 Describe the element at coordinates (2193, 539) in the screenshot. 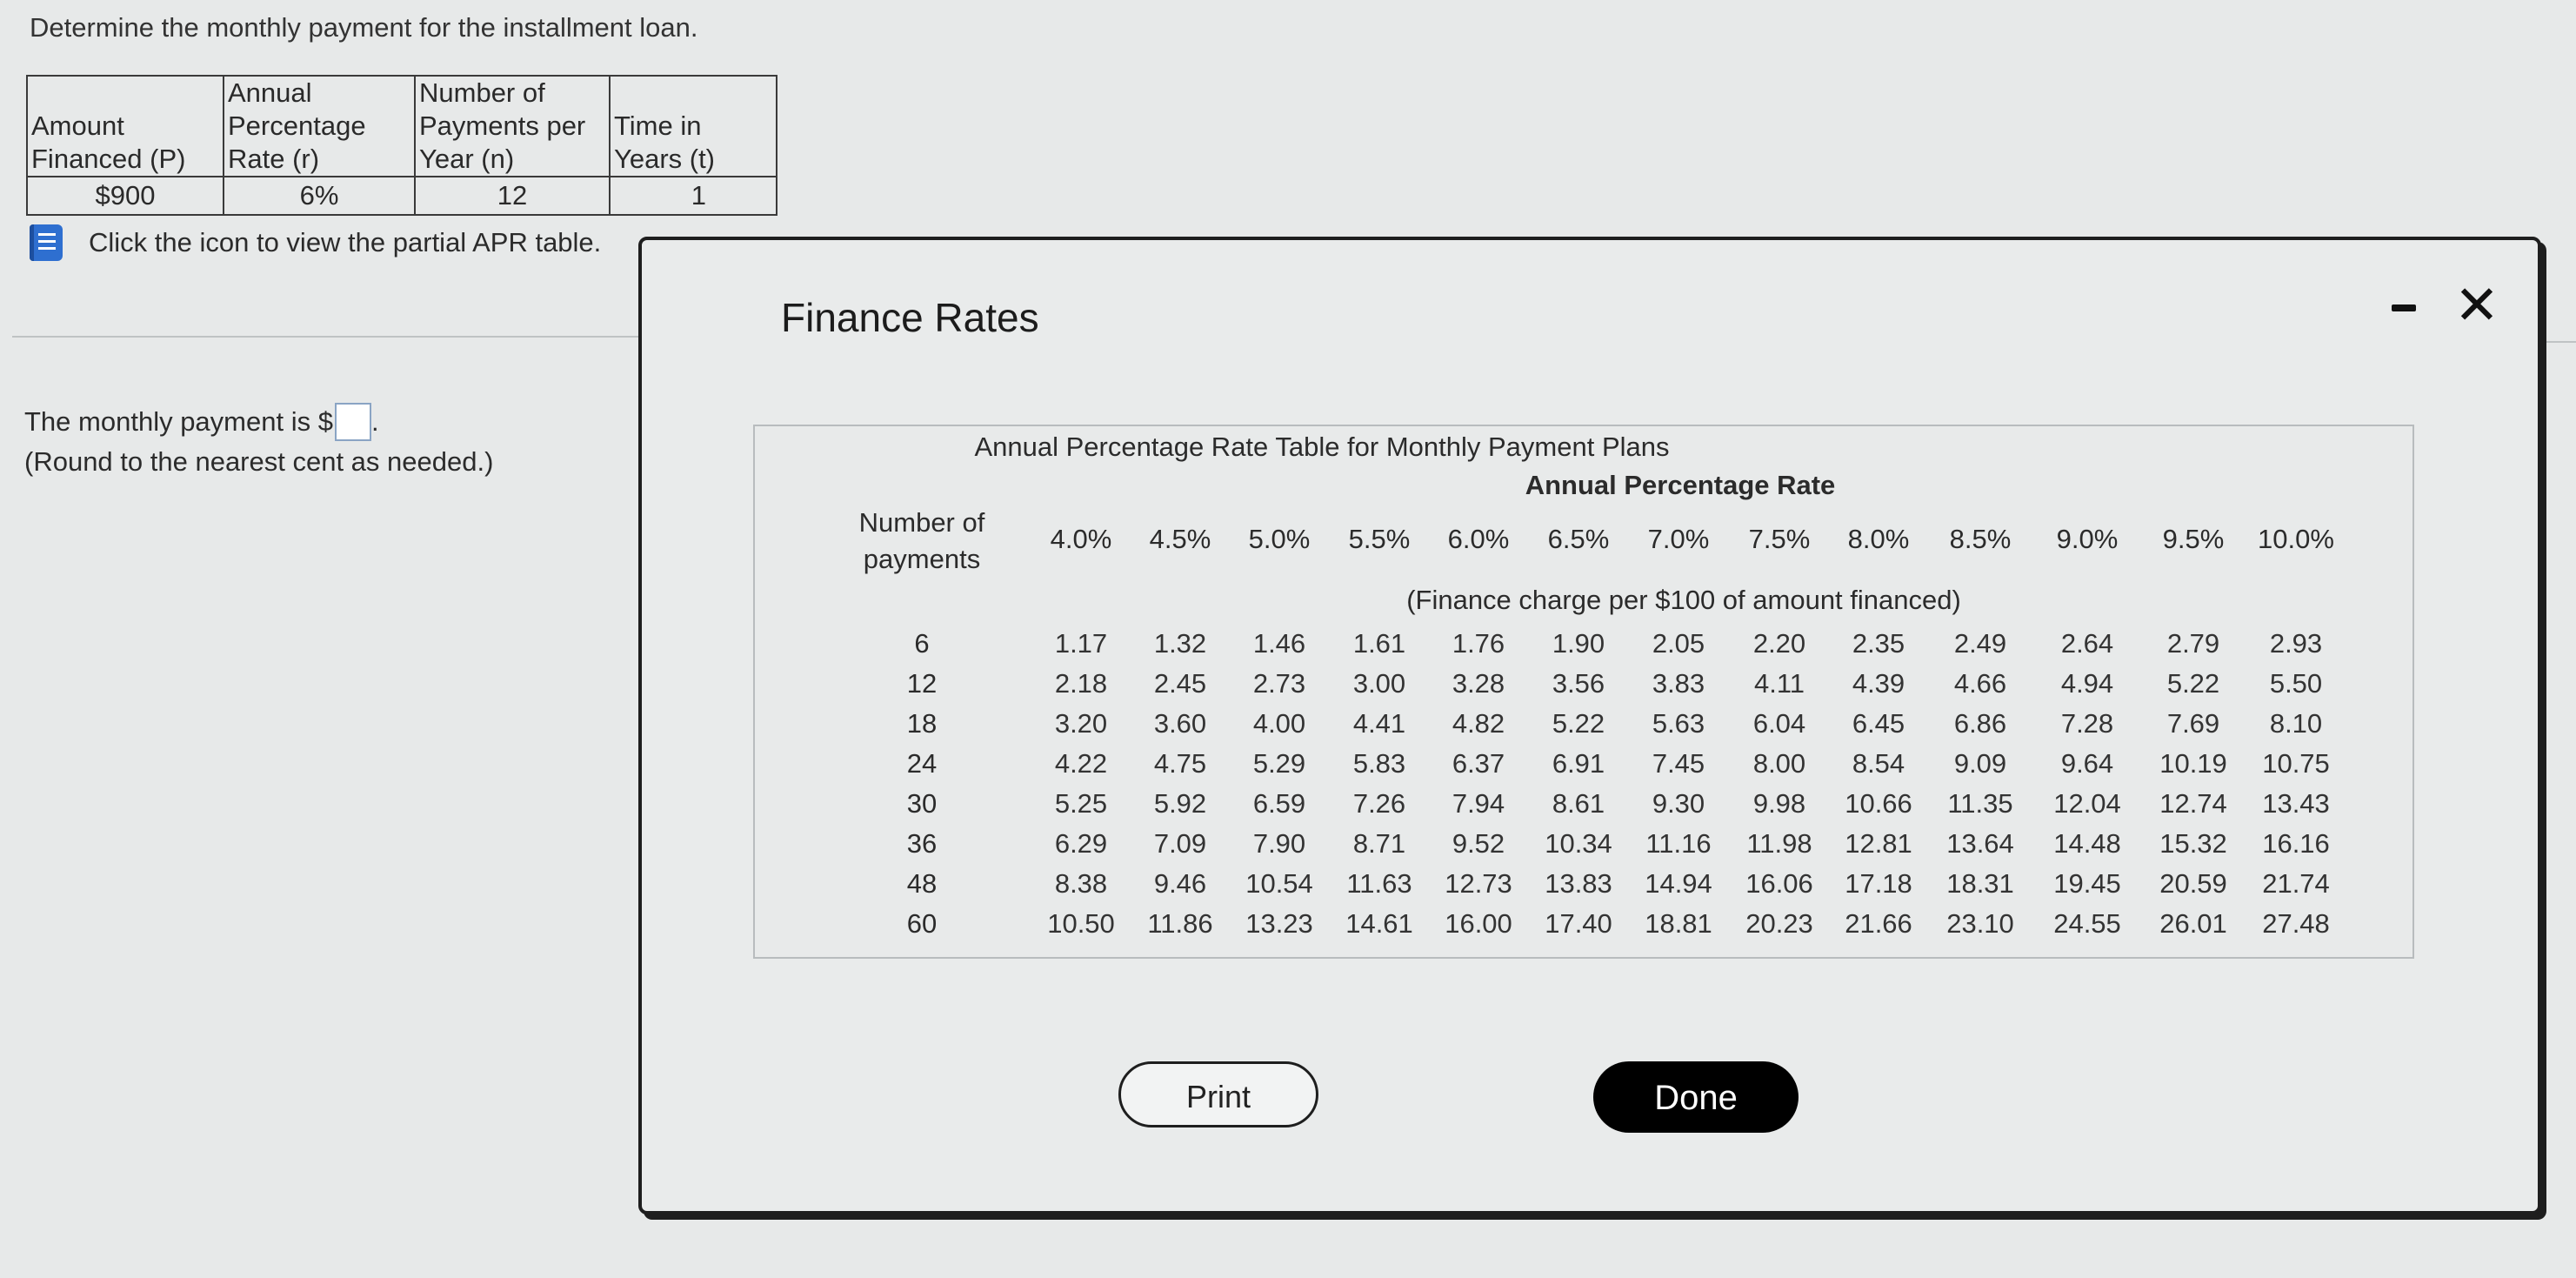

I see `rate-column-header: 9.5%` at that location.